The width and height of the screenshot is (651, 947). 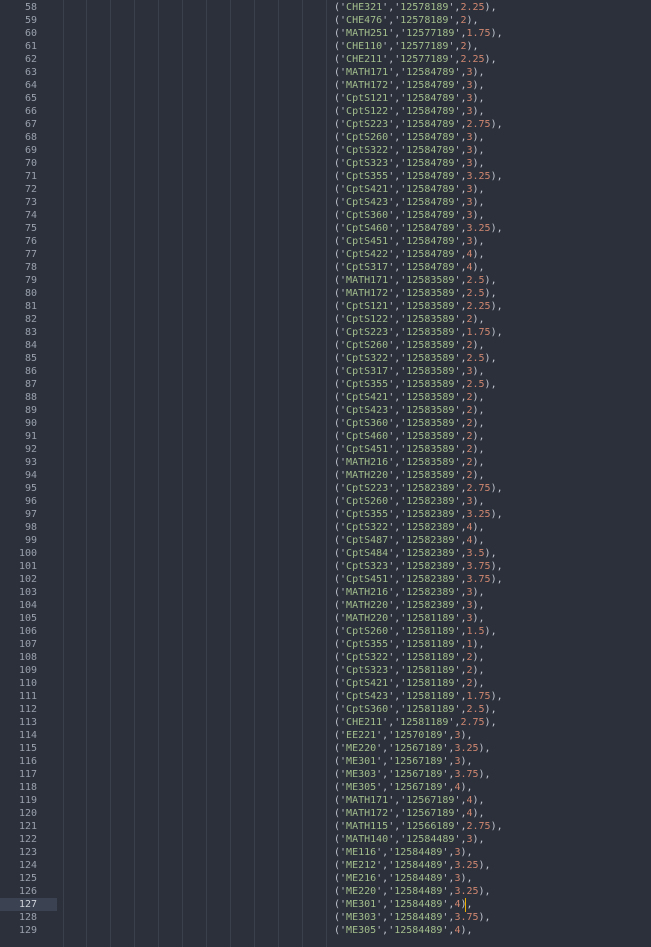 I want to click on code-text: ('CHE211','12581189',2.75),, so click(x=415, y=722).